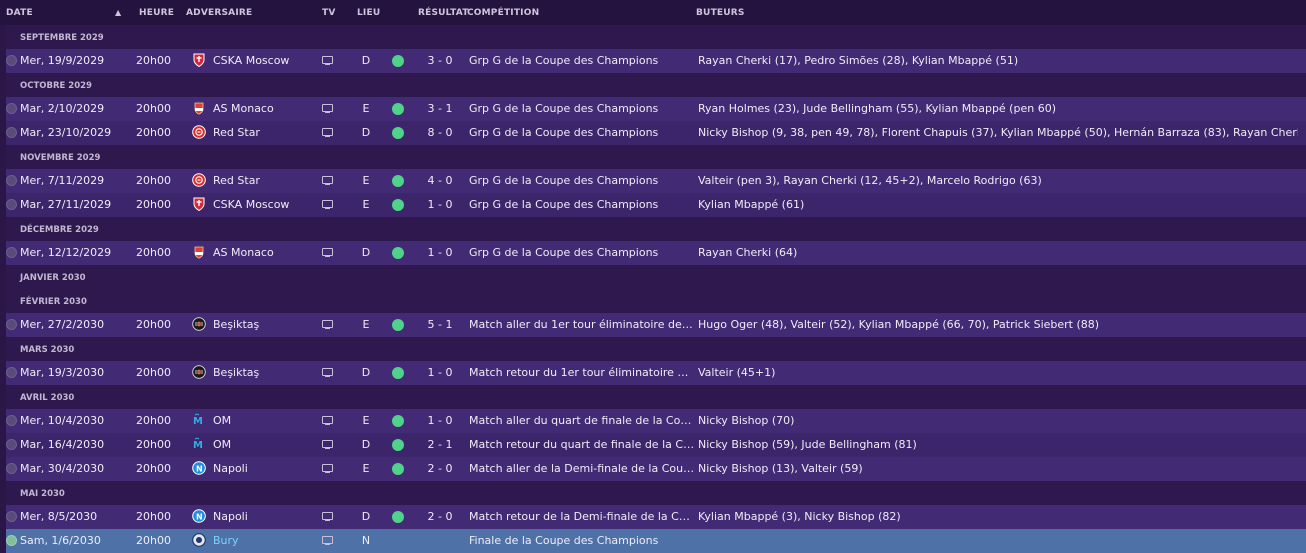 Image resolution: width=1306 pixels, height=553 pixels. What do you see at coordinates (62, 180) in the screenshot?
I see `match-date: Mer, 7/11/2029` at bounding box center [62, 180].